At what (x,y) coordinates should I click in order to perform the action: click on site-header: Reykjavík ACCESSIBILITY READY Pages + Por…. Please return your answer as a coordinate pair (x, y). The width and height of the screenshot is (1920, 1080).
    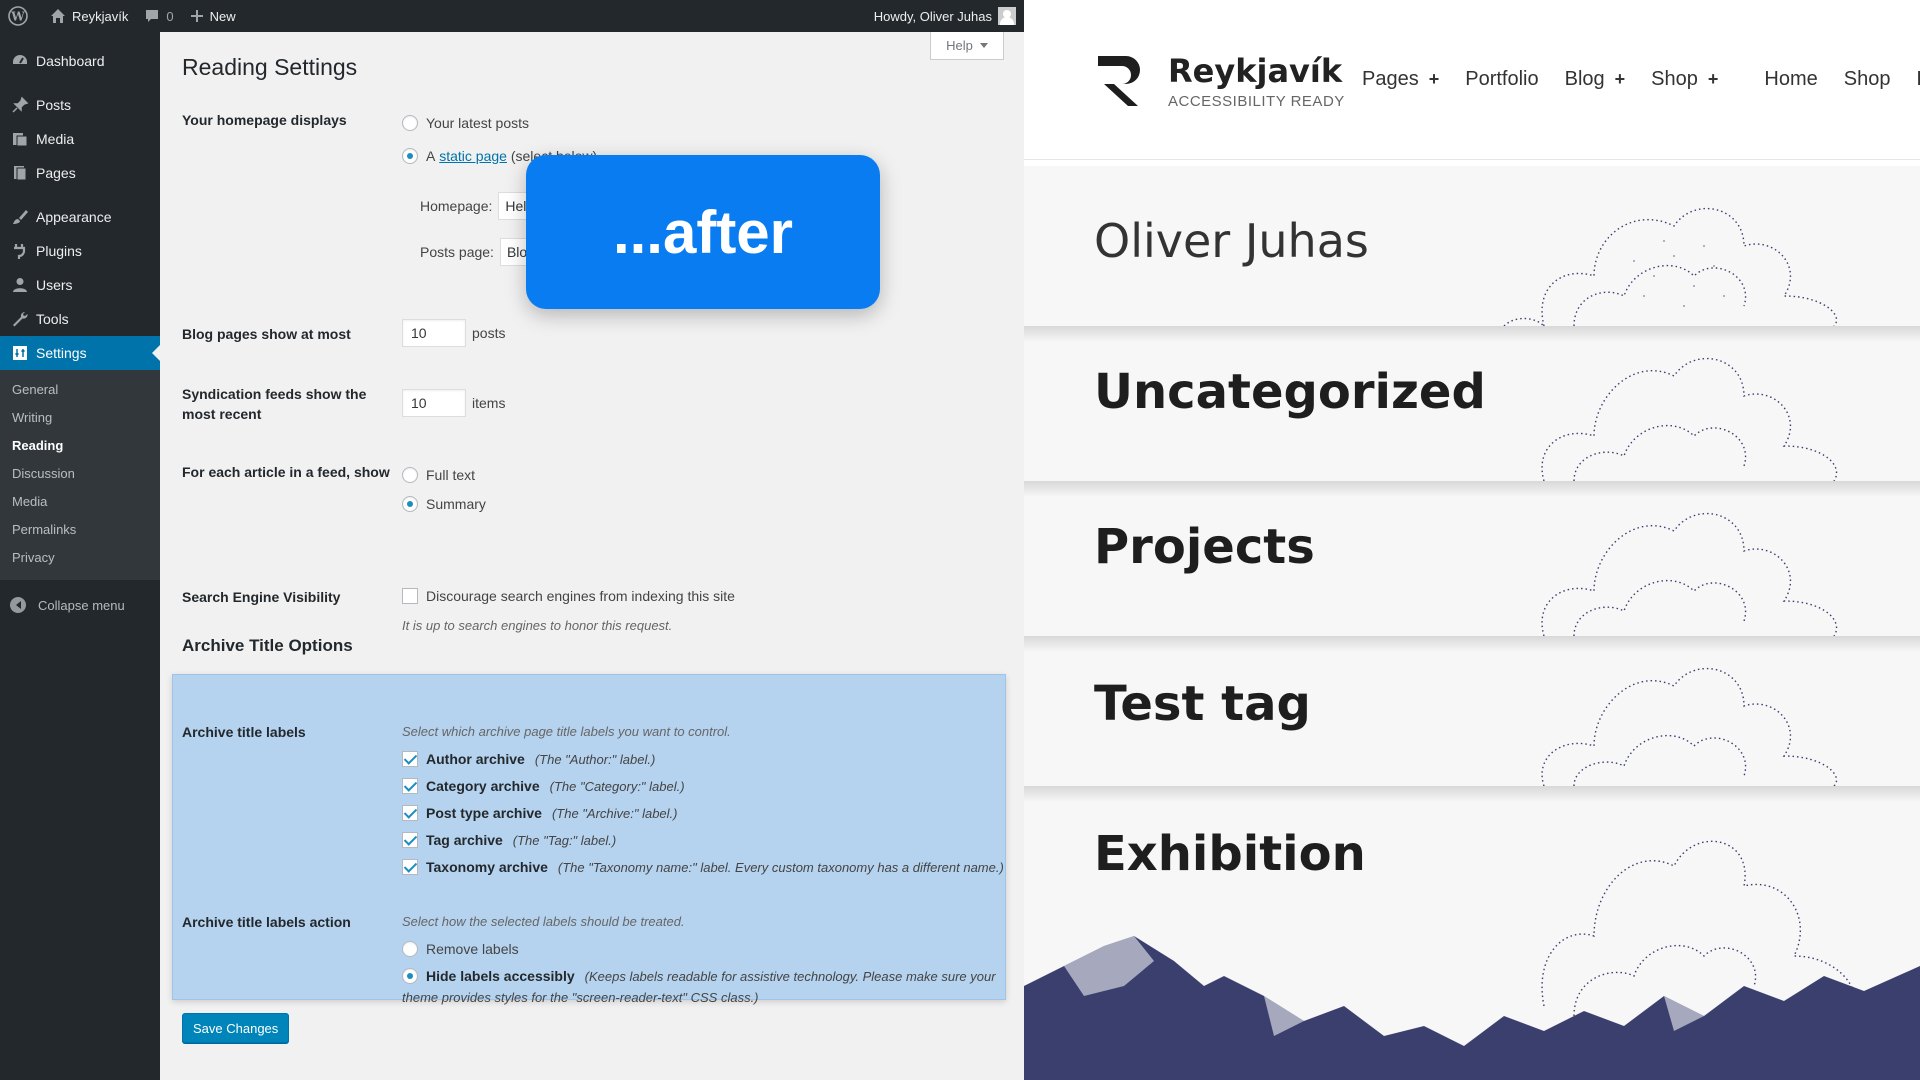
    Looking at the image, I should click on (1472, 80).